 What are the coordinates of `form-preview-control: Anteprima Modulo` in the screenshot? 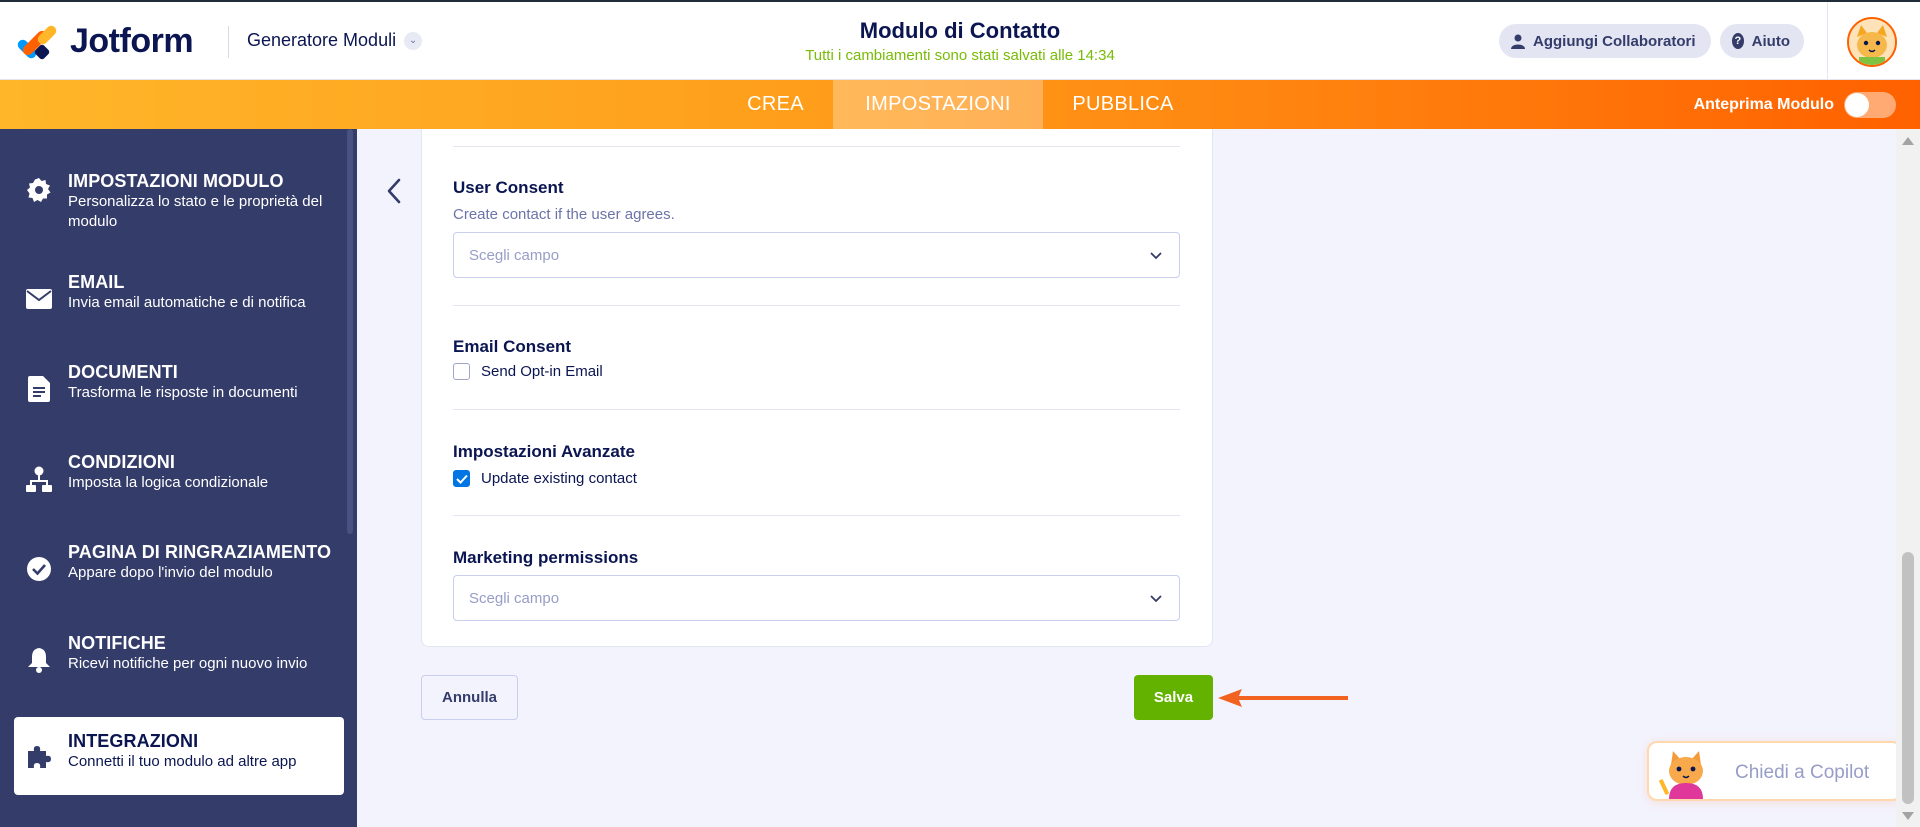 It's located at (1795, 104).